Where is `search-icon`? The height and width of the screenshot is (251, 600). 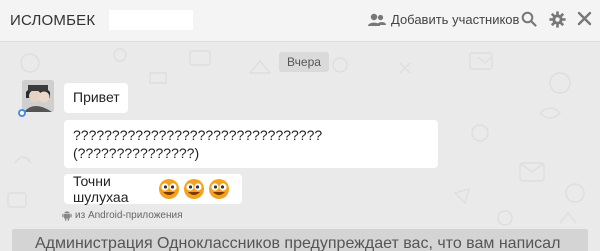
search-icon is located at coordinates (529, 19).